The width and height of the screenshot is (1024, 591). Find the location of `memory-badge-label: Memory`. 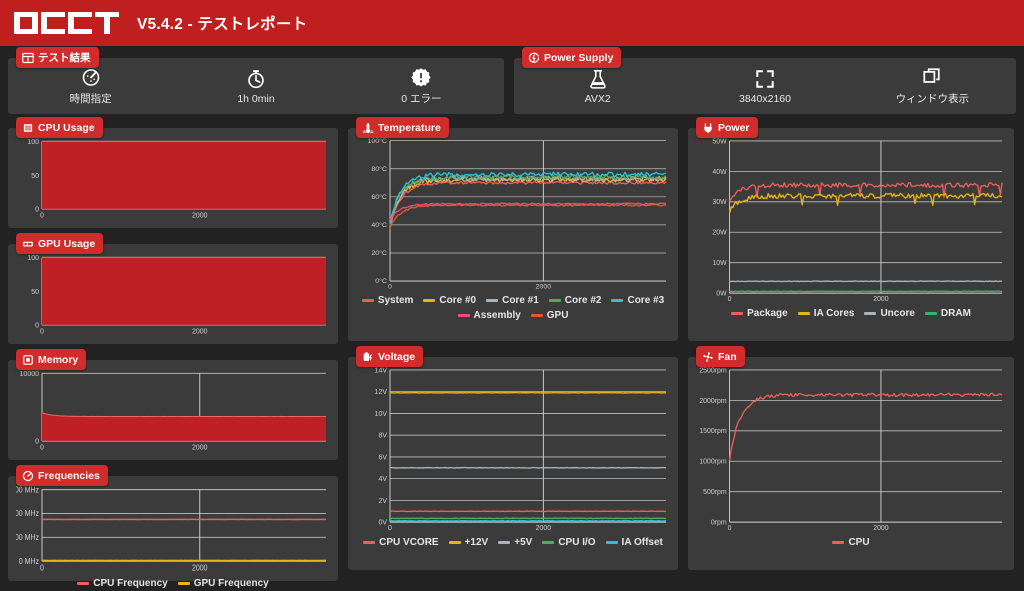

memory-badge-label: Memory is located at coordinates (58, 359).